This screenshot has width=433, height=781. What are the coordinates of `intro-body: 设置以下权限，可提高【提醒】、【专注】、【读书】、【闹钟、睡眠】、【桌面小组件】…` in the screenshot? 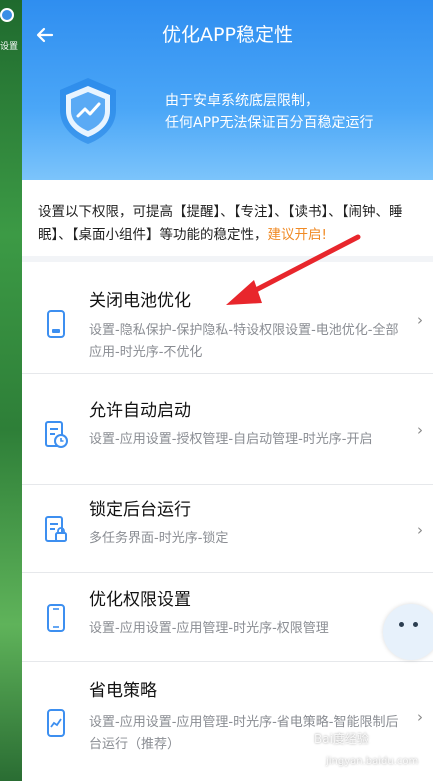 It's located at (220, 223).